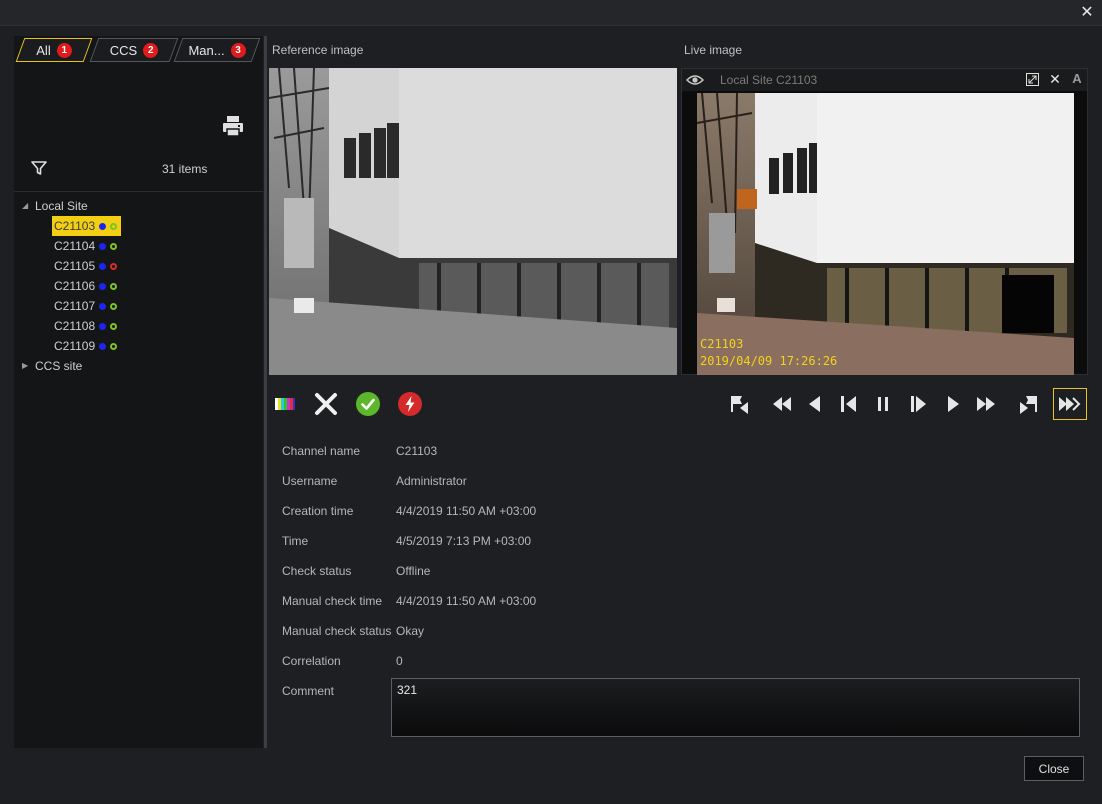  Describe the element at coordinates (687, 549) in the screenshot. I see `detail-row-time: Time 4/5/2019 7:13 PM +03:00` at that location.